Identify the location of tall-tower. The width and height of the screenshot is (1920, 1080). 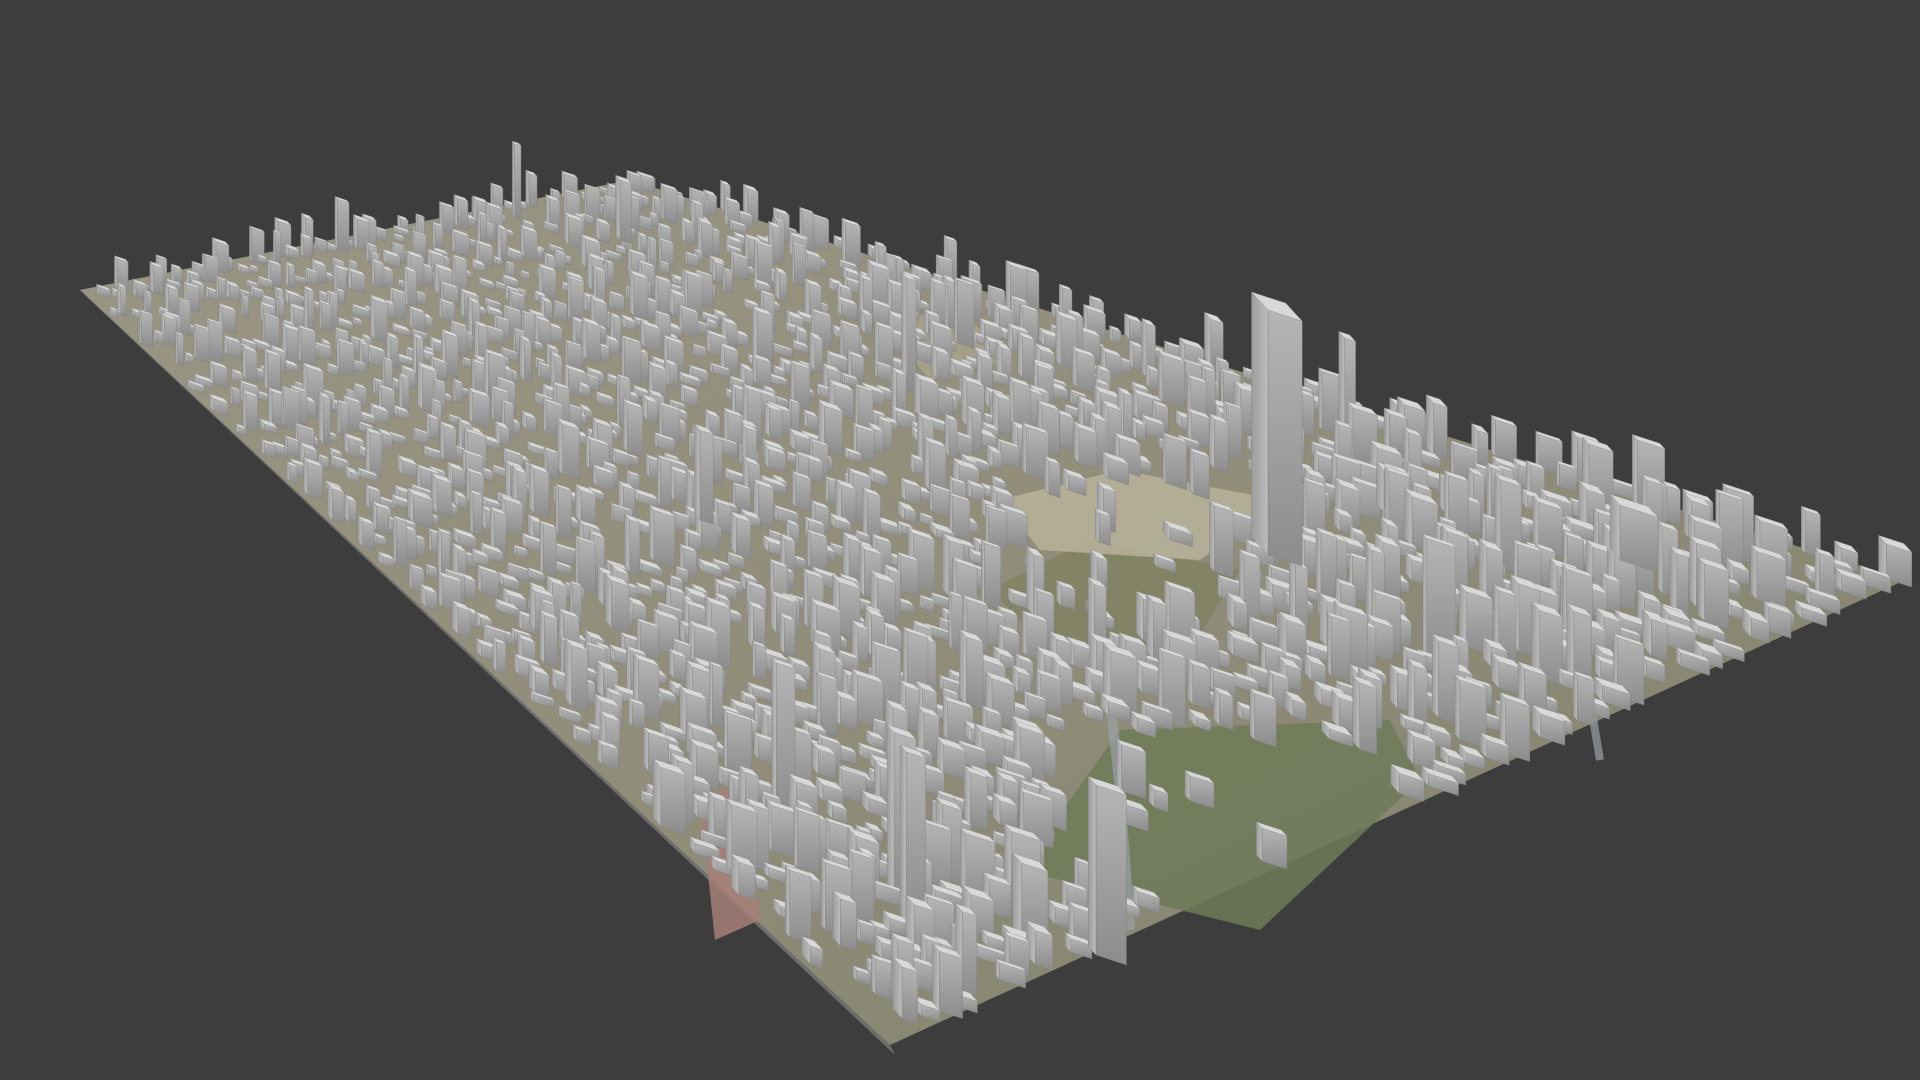
(1107, 871).